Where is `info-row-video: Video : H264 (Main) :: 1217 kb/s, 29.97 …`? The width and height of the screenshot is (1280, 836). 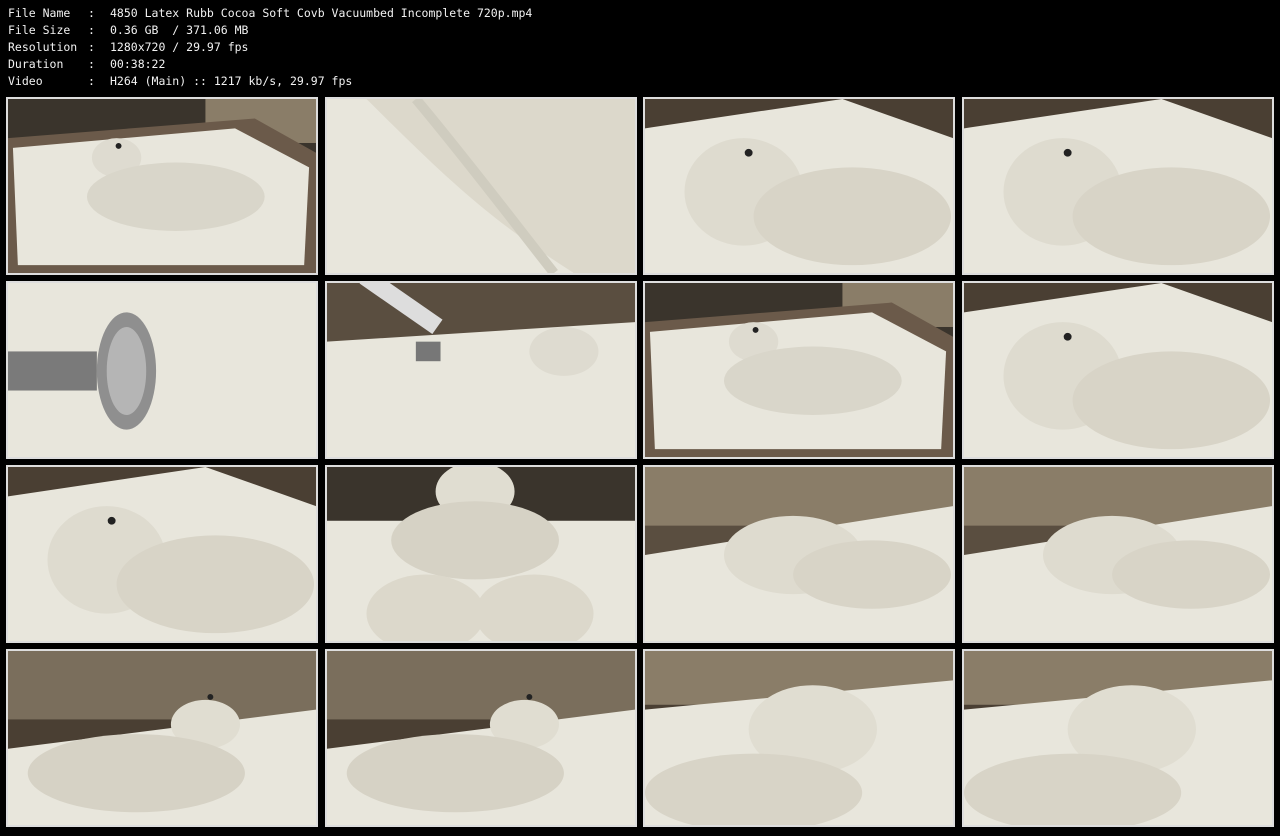
info-row-video: Video : H264 (Main) :: 1217 kb/s, 29.97 … is located at coordinates (270, 81).